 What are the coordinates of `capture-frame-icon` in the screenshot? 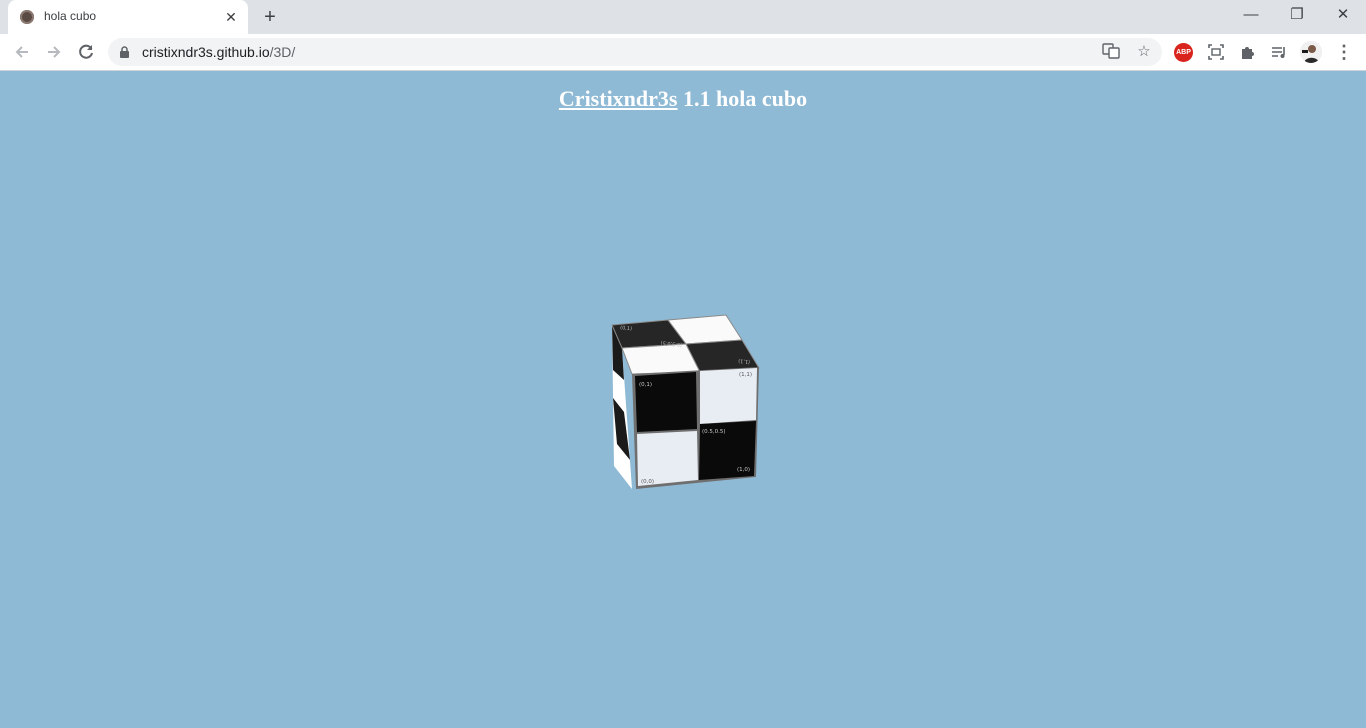 It's located at (1216, 52).